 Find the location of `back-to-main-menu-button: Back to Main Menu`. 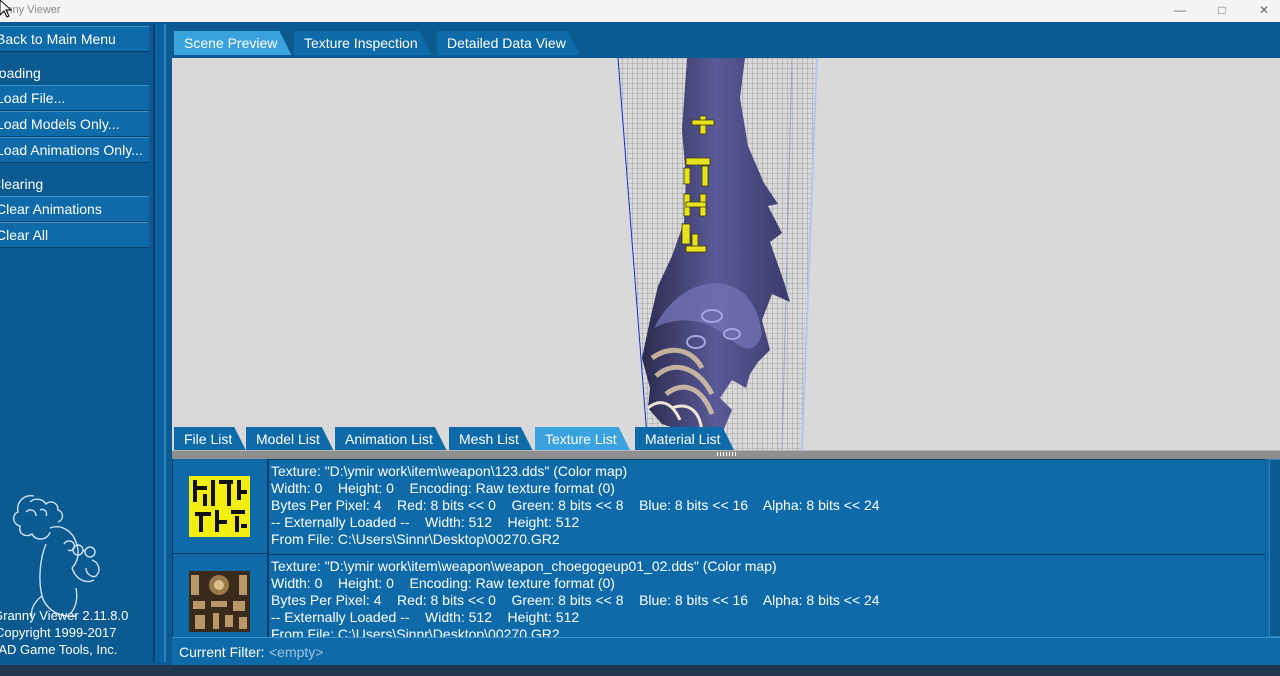

back-to-main-menu-button: Back to Main Menu is located at coordinates (74, 39).